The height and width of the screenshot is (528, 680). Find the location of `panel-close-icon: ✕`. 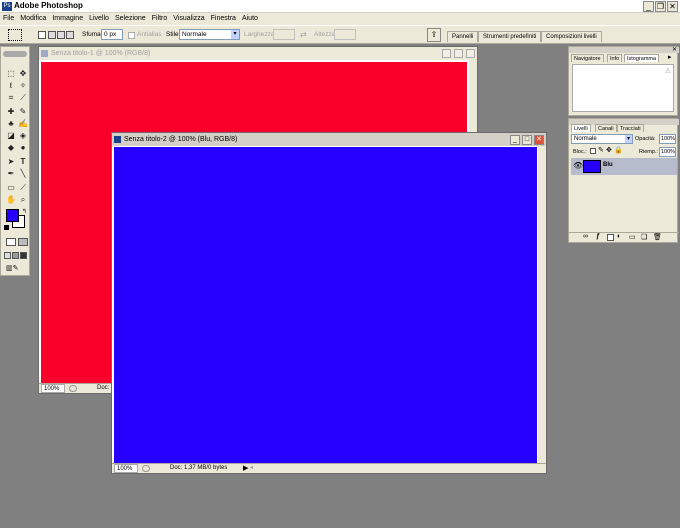

panel-close-icon: ✕ is located at coordinates (674, 49).